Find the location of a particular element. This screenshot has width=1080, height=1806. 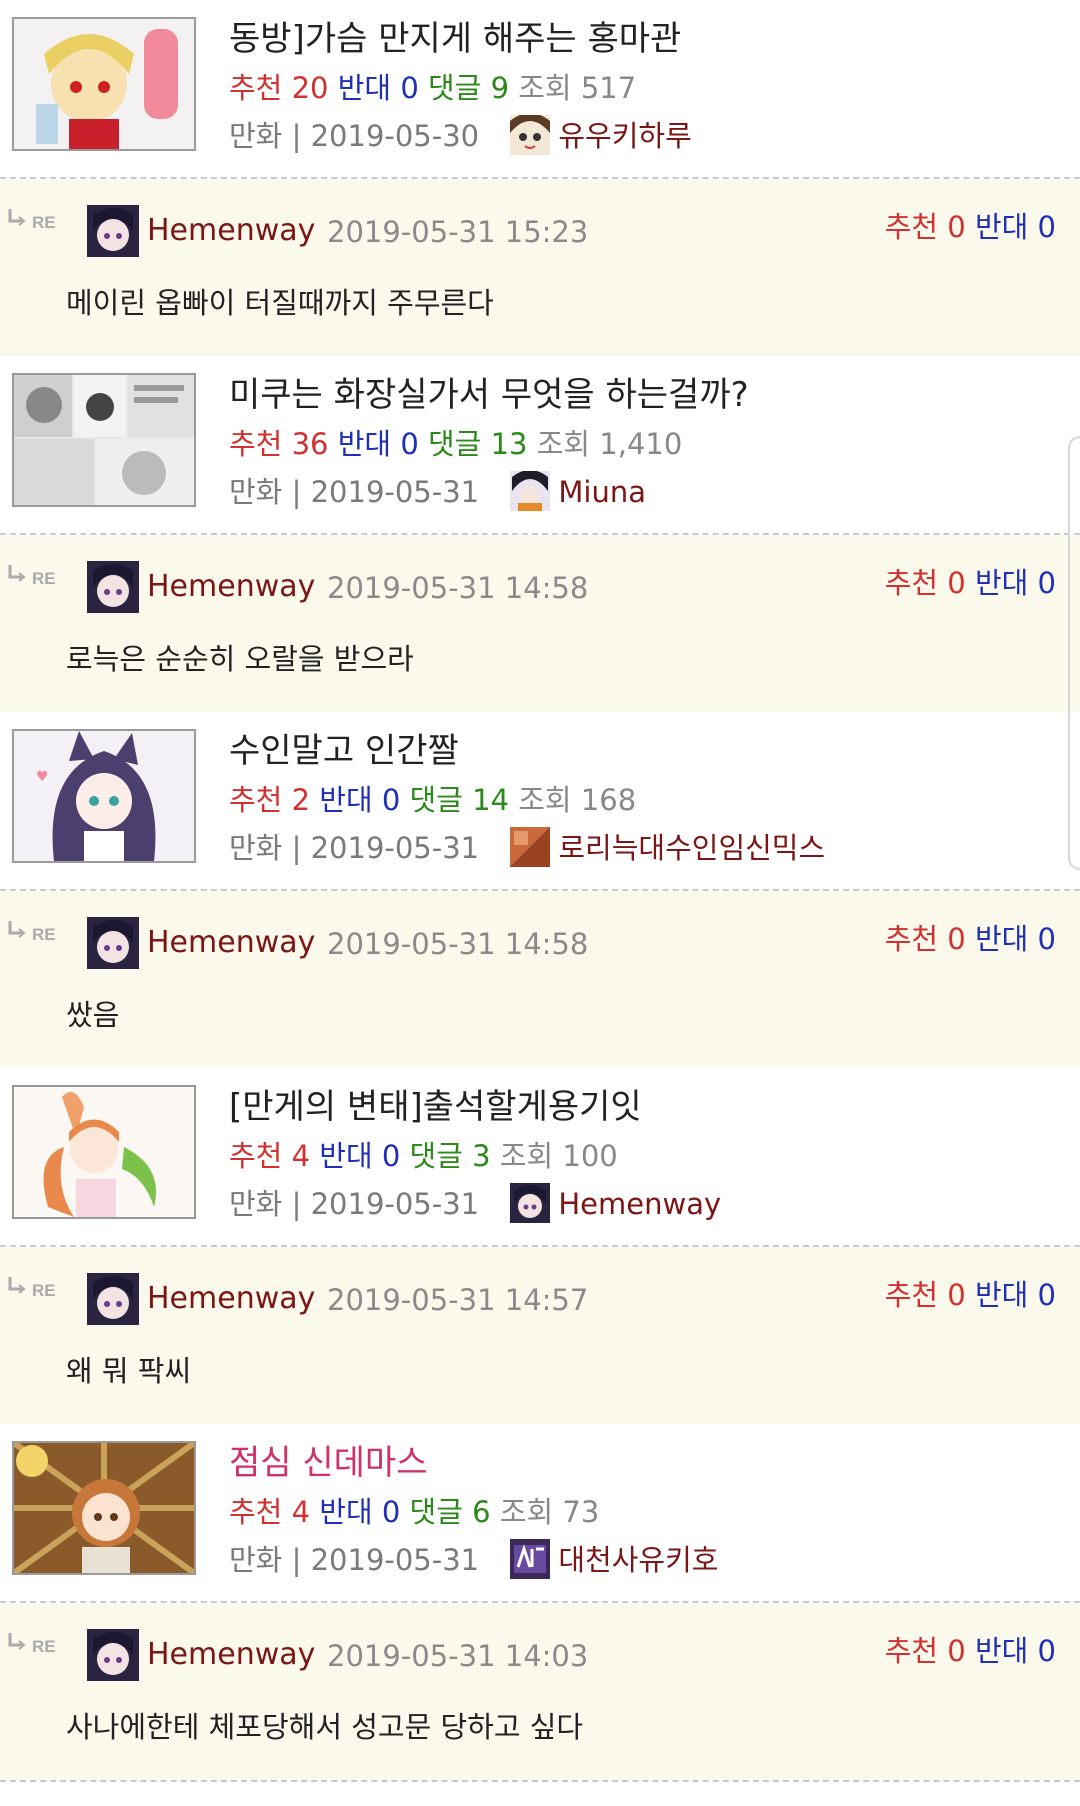

post-title: 수인말고 인간짤 is located at coordinates (344, 751).